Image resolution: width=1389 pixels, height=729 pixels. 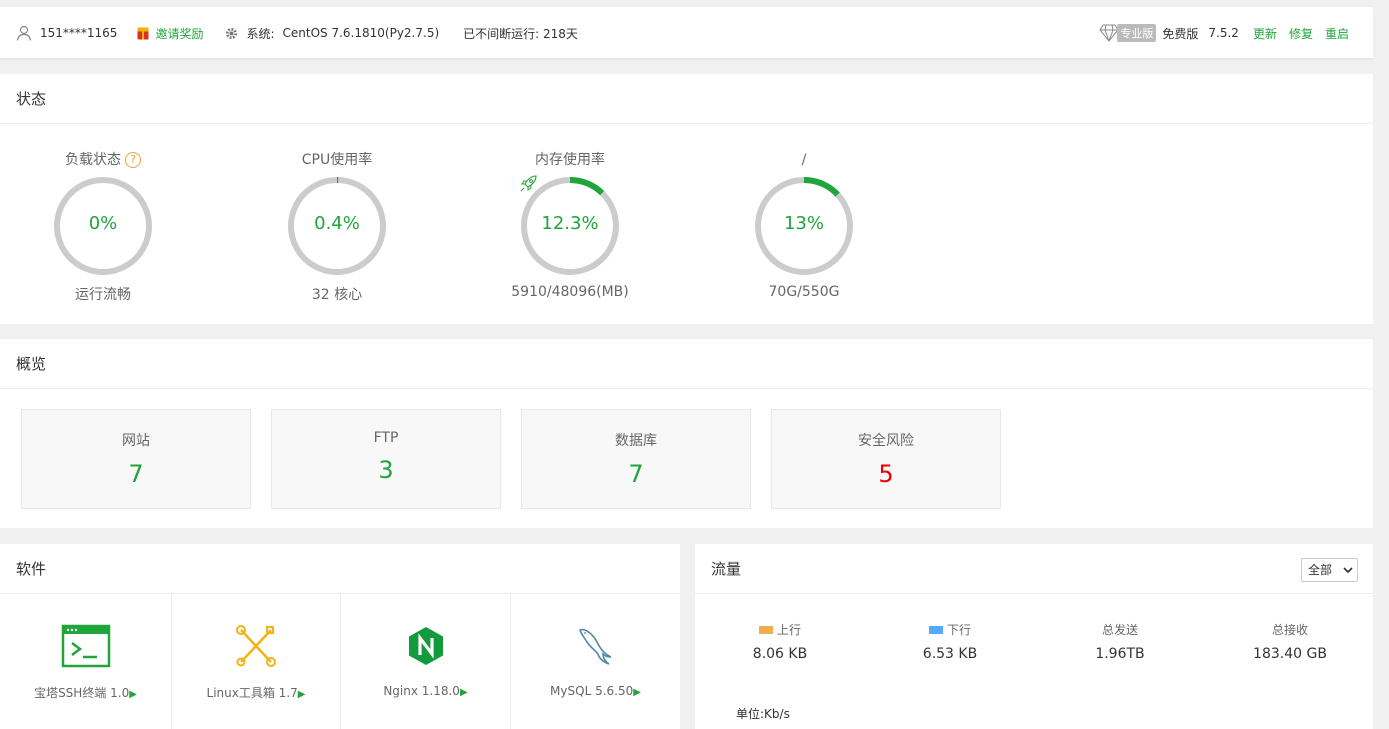 What do you see at coordinates (1348, 570) in the screenshot?
I see `chevron-down-icon` at bounding box center [1348, 570].